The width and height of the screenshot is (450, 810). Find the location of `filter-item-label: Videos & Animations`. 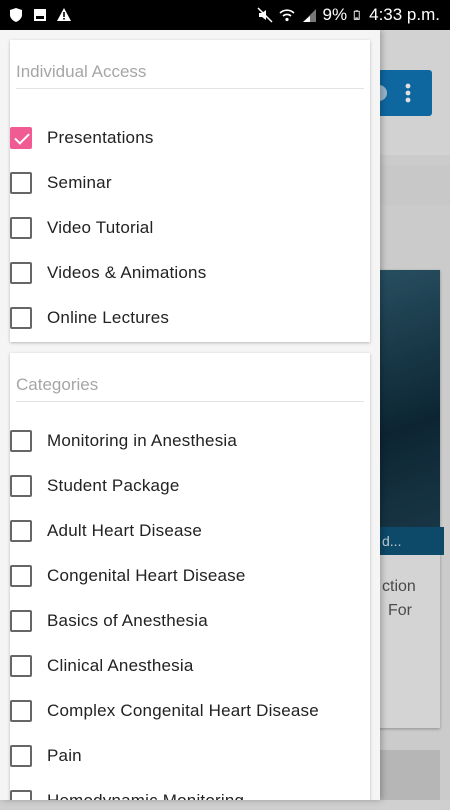

filter-item-label: Videos & Animations is located at coordinates (127, 272).